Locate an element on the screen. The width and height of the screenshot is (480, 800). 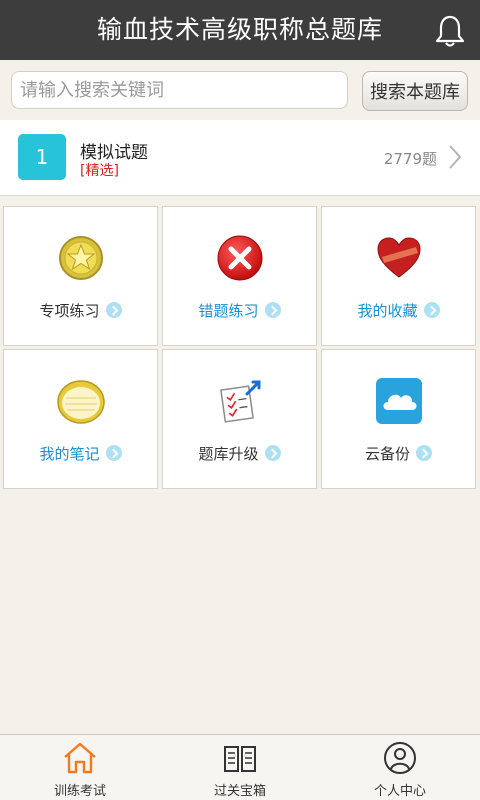
grid-item-special-practice: 专项练习 is located at coordinates (80, 276).